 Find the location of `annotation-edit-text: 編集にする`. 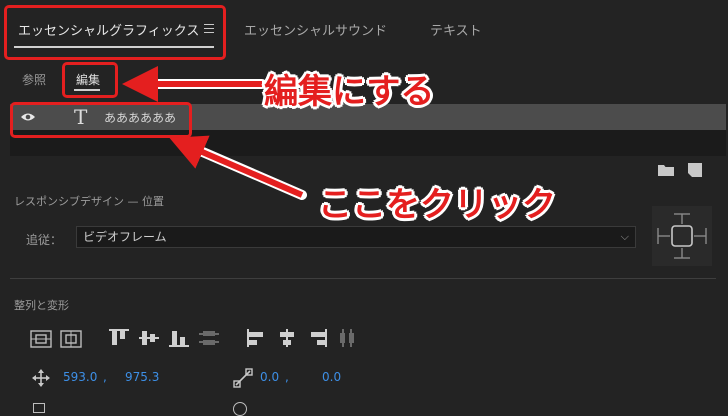

annotation-edit-text: 編集にする is located at coordinates (349, 92).